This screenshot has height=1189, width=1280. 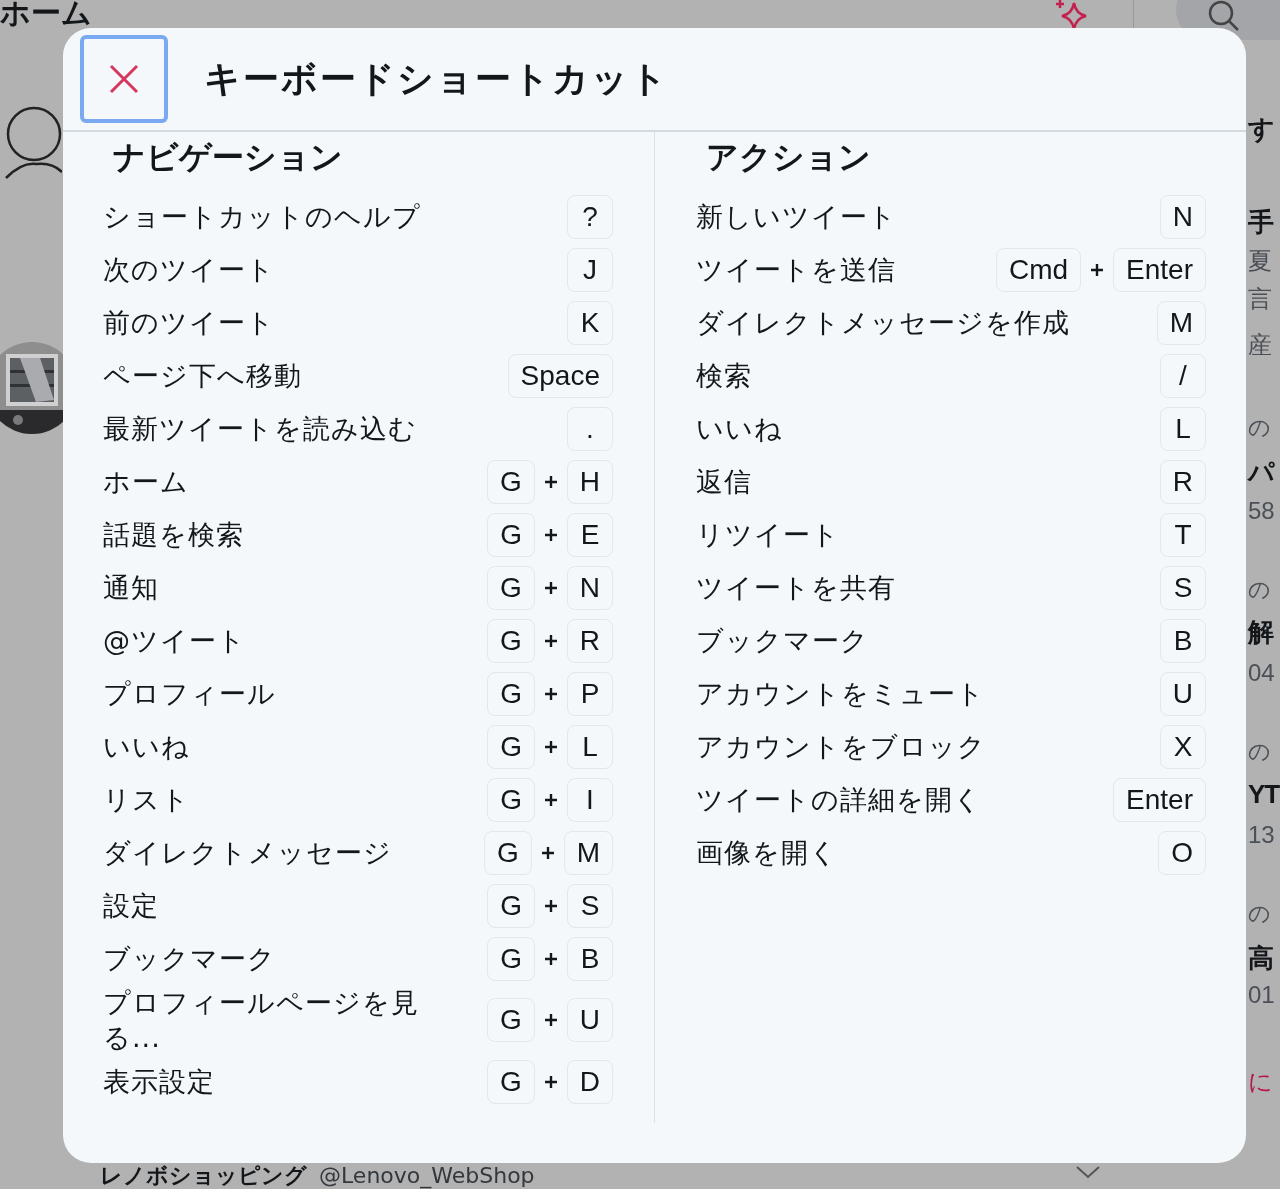 What do you see at coordinates (1261, 995) in the screenshot?
I see `timeline-text: 01` at bounding box center [1261, 995].